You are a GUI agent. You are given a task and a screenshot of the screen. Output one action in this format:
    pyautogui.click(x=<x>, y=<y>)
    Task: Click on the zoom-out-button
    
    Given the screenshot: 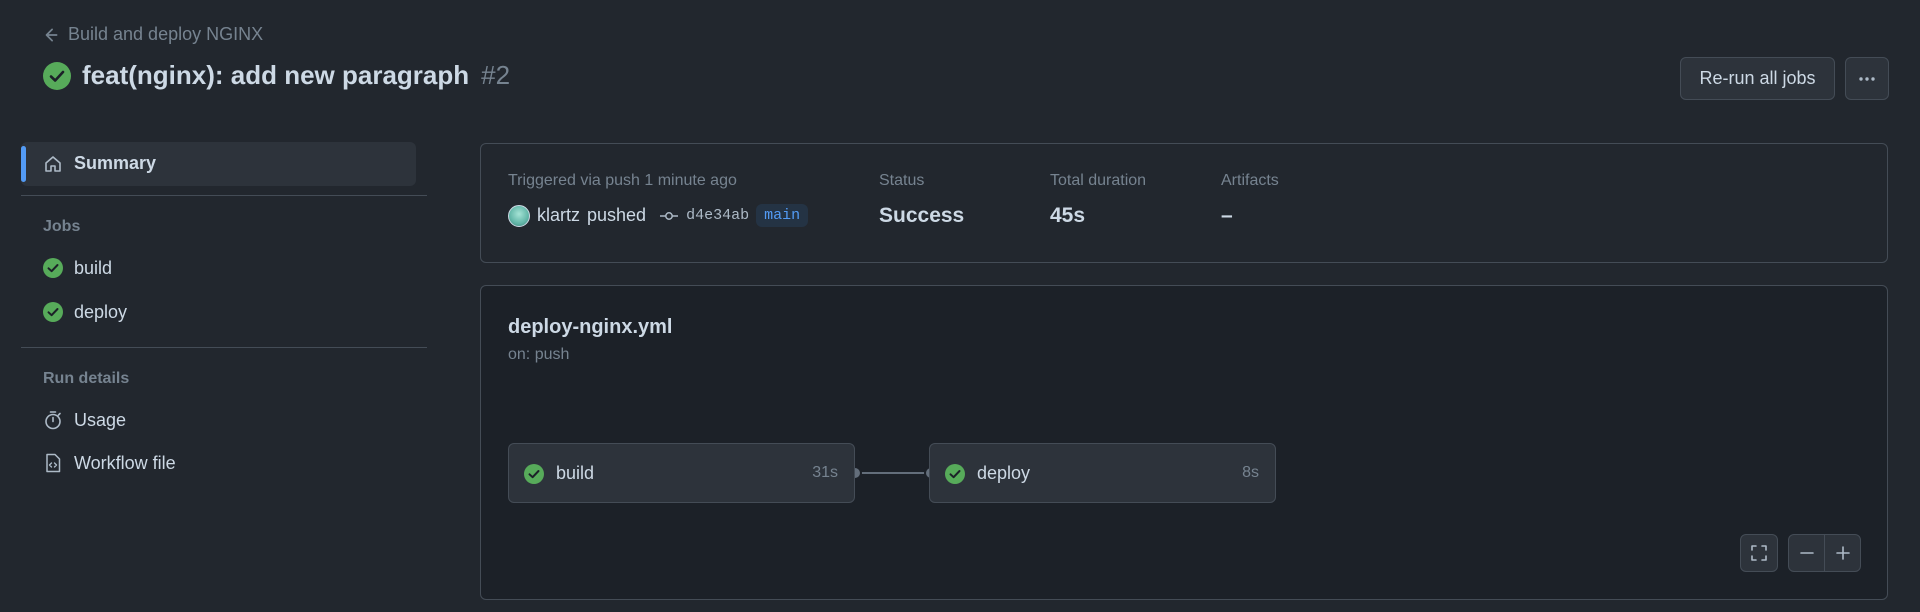 What is the action you would take?
    pyautogui.click(x=1806, y=553)
    